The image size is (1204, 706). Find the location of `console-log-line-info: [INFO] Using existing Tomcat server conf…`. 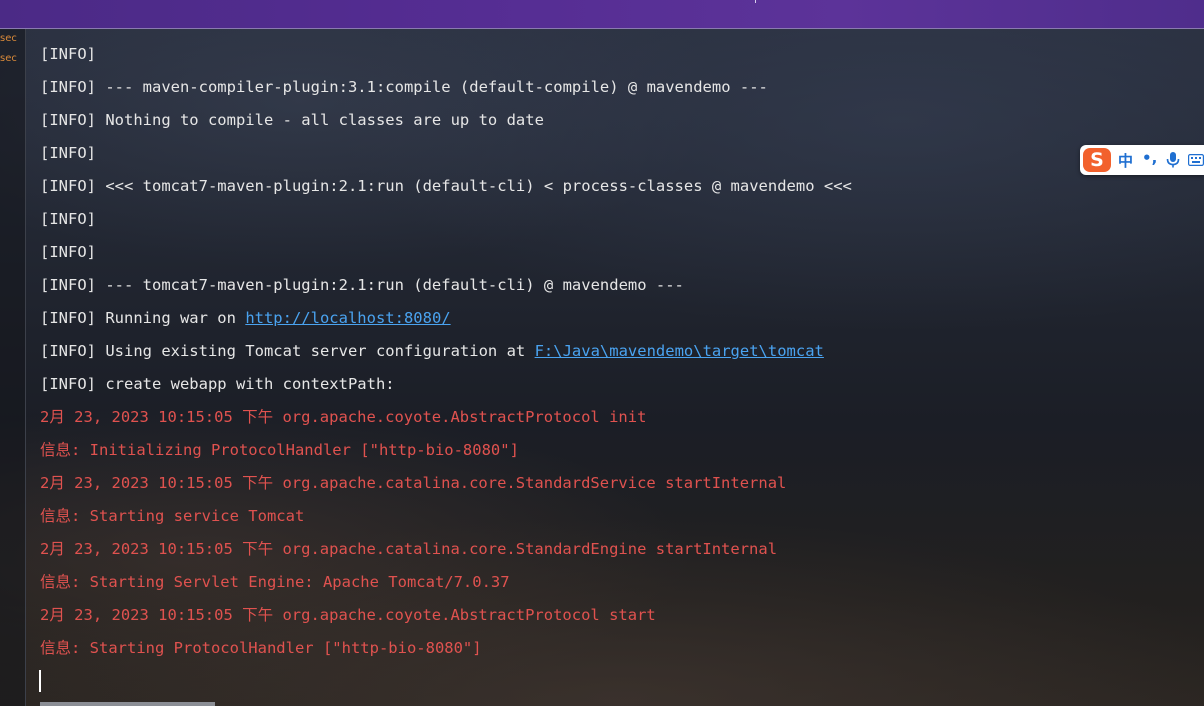

console-log-line-info: [INFO] Using existing Tomcat server conf… is located at coordinates (446, 353).